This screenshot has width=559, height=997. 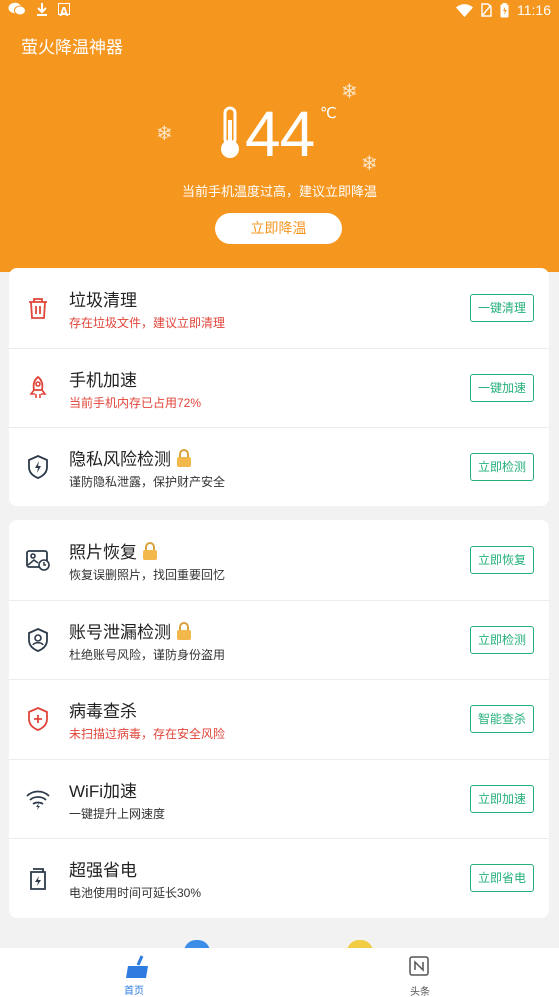 I want to click on news-icon, so click(x=419, y=966).